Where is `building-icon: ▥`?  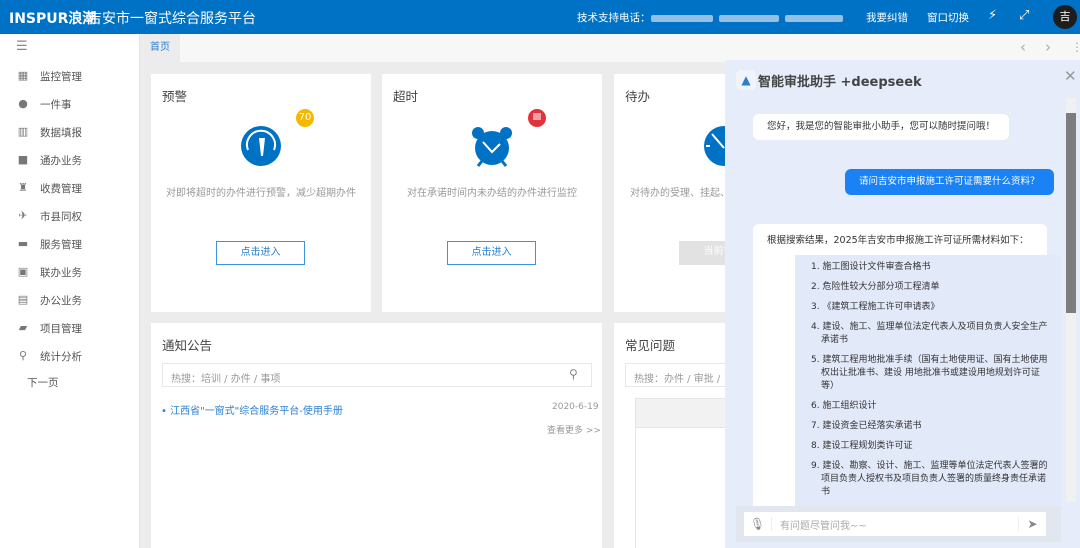 building-icon: ▥ is located at coordinates (23, 131).